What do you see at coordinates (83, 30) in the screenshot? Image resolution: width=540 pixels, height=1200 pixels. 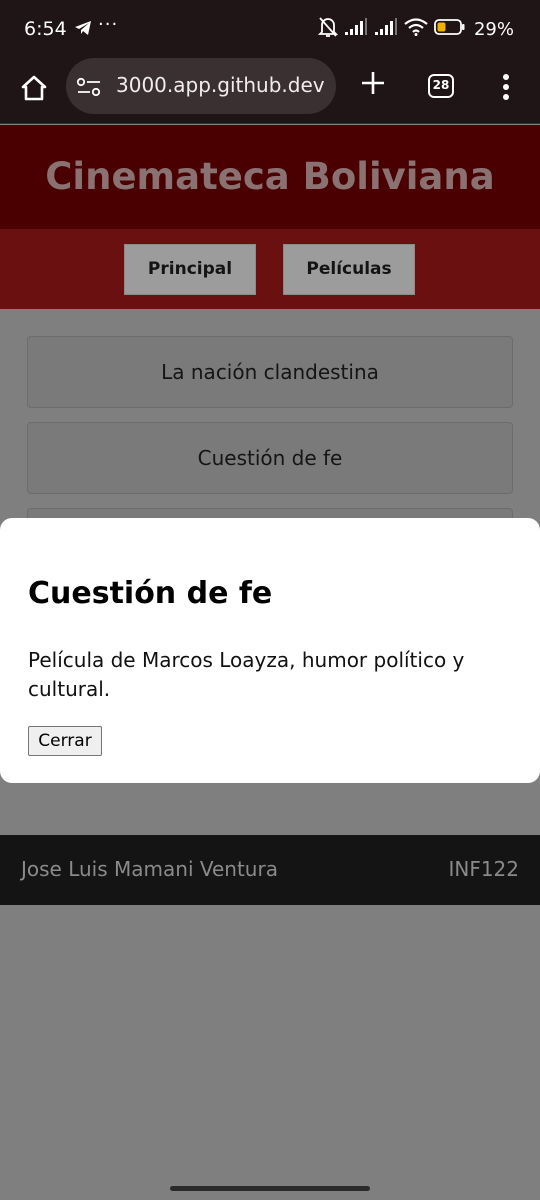 I see `telegram-icon` at bounding box center [83, 30].